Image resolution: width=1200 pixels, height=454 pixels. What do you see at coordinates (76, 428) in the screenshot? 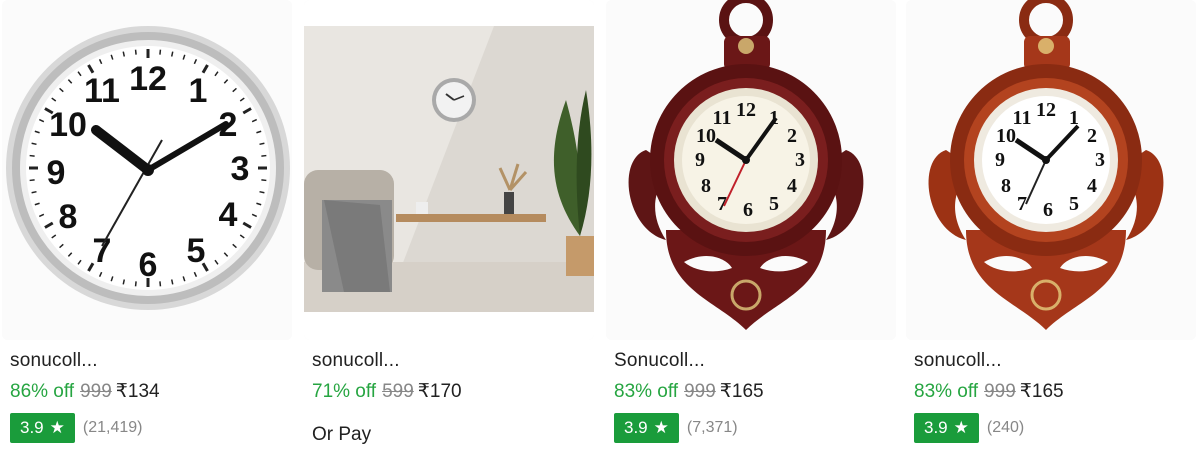
I see `rating-row: 3.9 ★ (21,419)` at bounding box center [76, 428].